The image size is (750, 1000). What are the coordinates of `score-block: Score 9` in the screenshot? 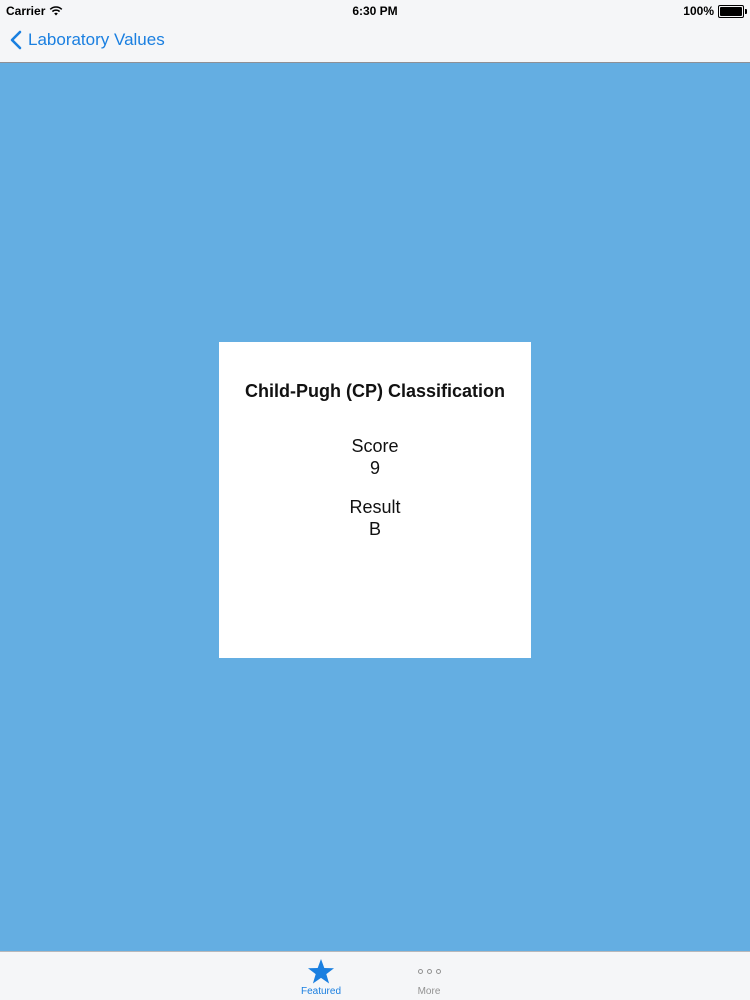 It's located at (375, 457).